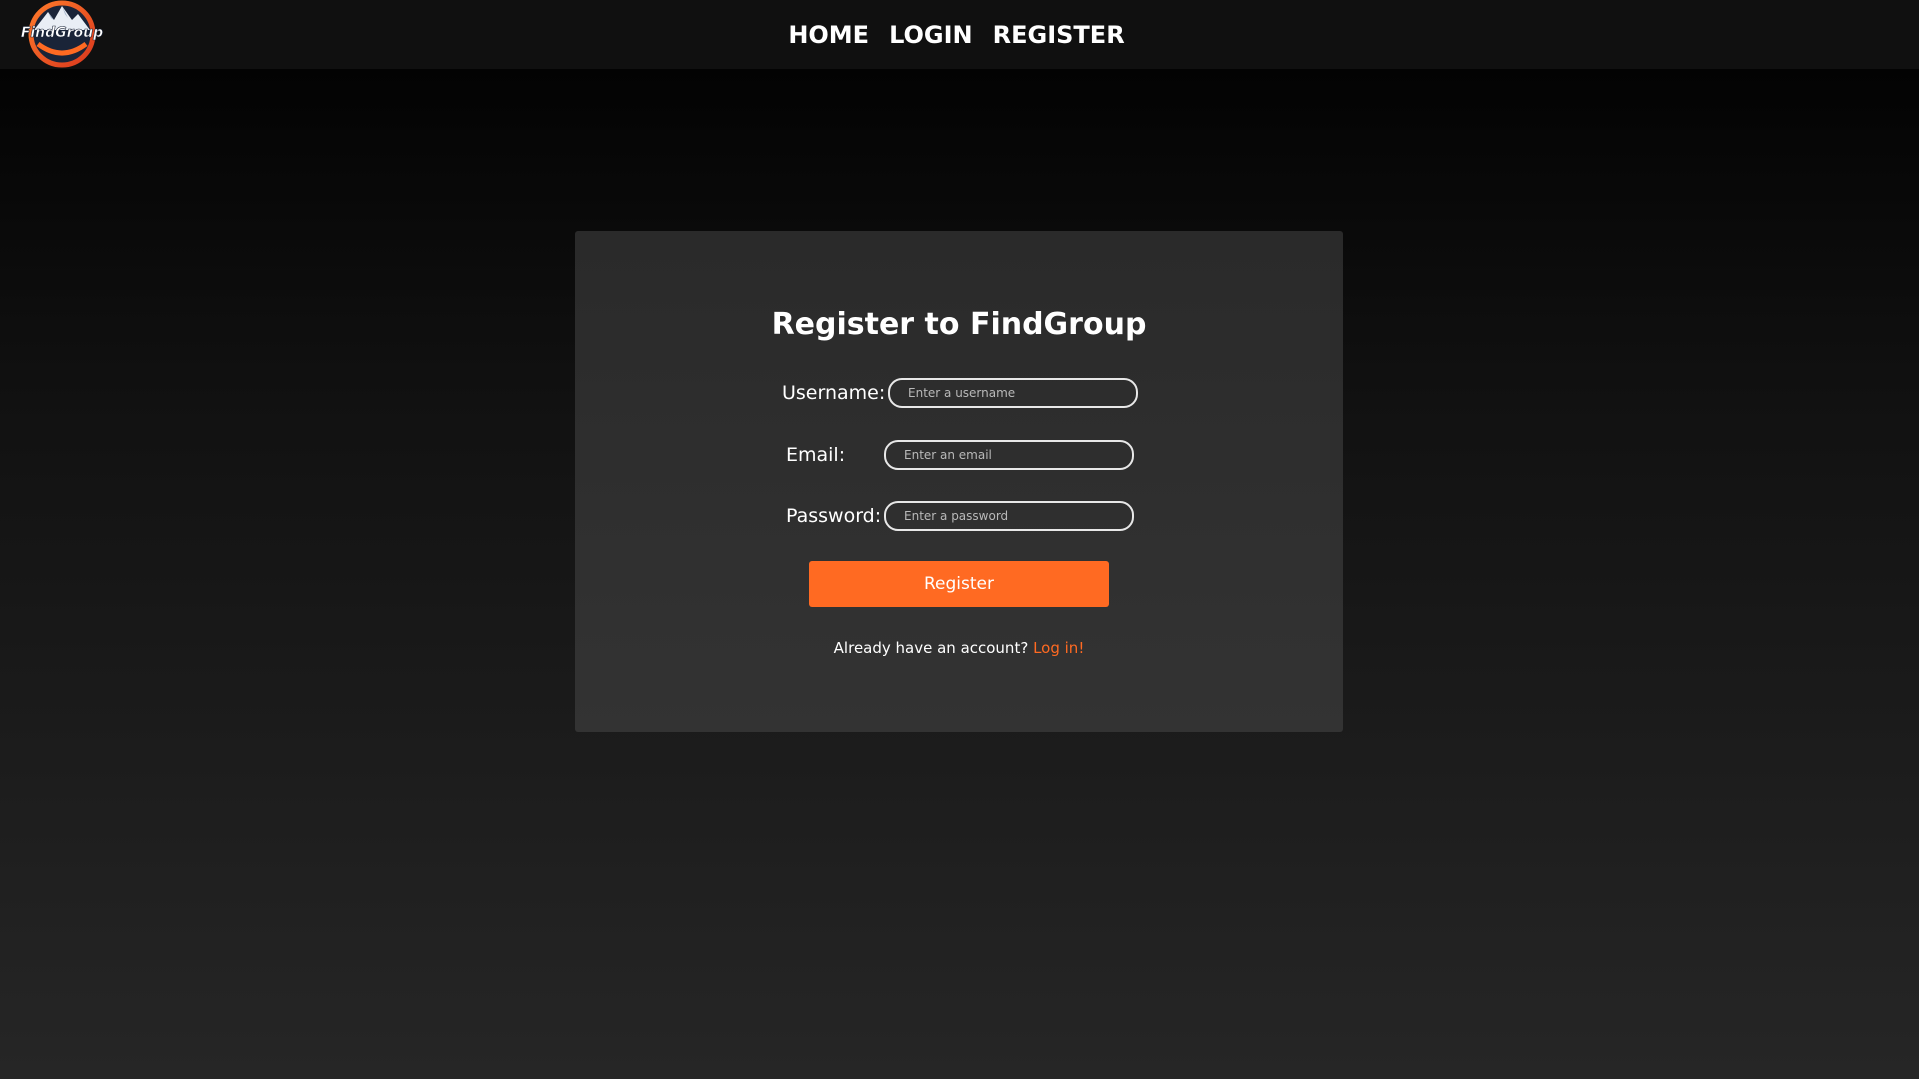  What do you see at coordinates (1009, 455) in the screenshot?
I see `email-input` at bounding box center [1009, 455].